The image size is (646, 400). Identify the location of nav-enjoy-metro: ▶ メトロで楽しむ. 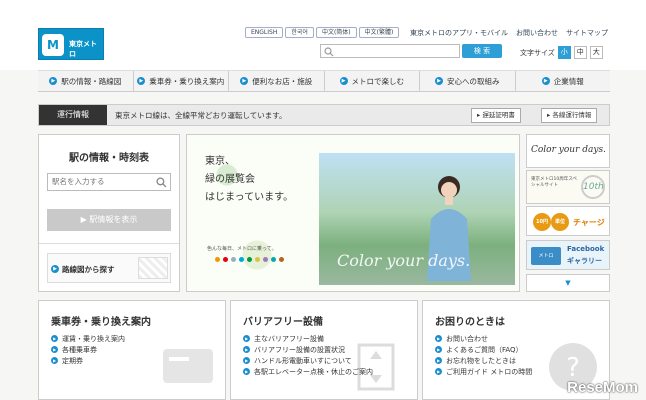
(372, 81).